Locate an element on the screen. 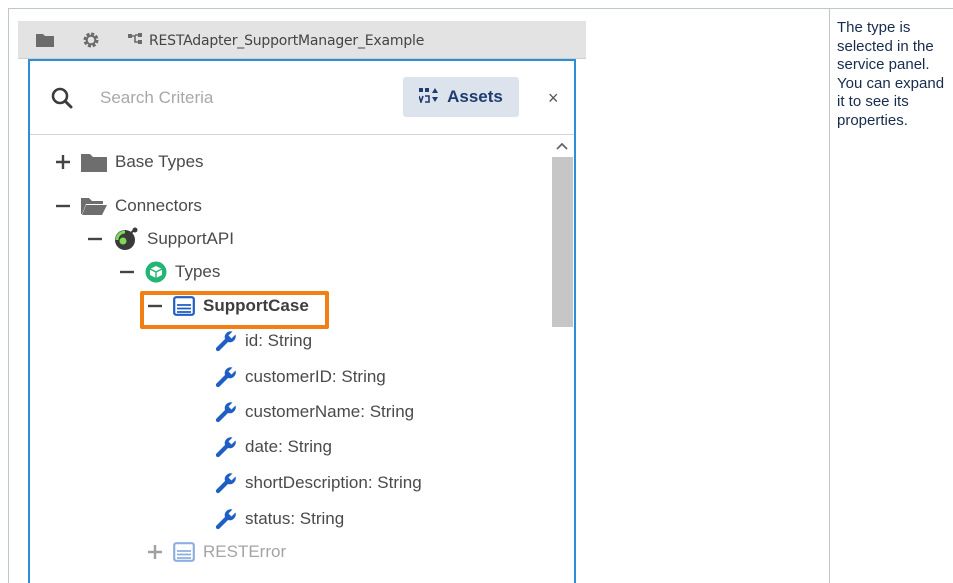  chevron-up-icon is located at coordinates (562, 147).